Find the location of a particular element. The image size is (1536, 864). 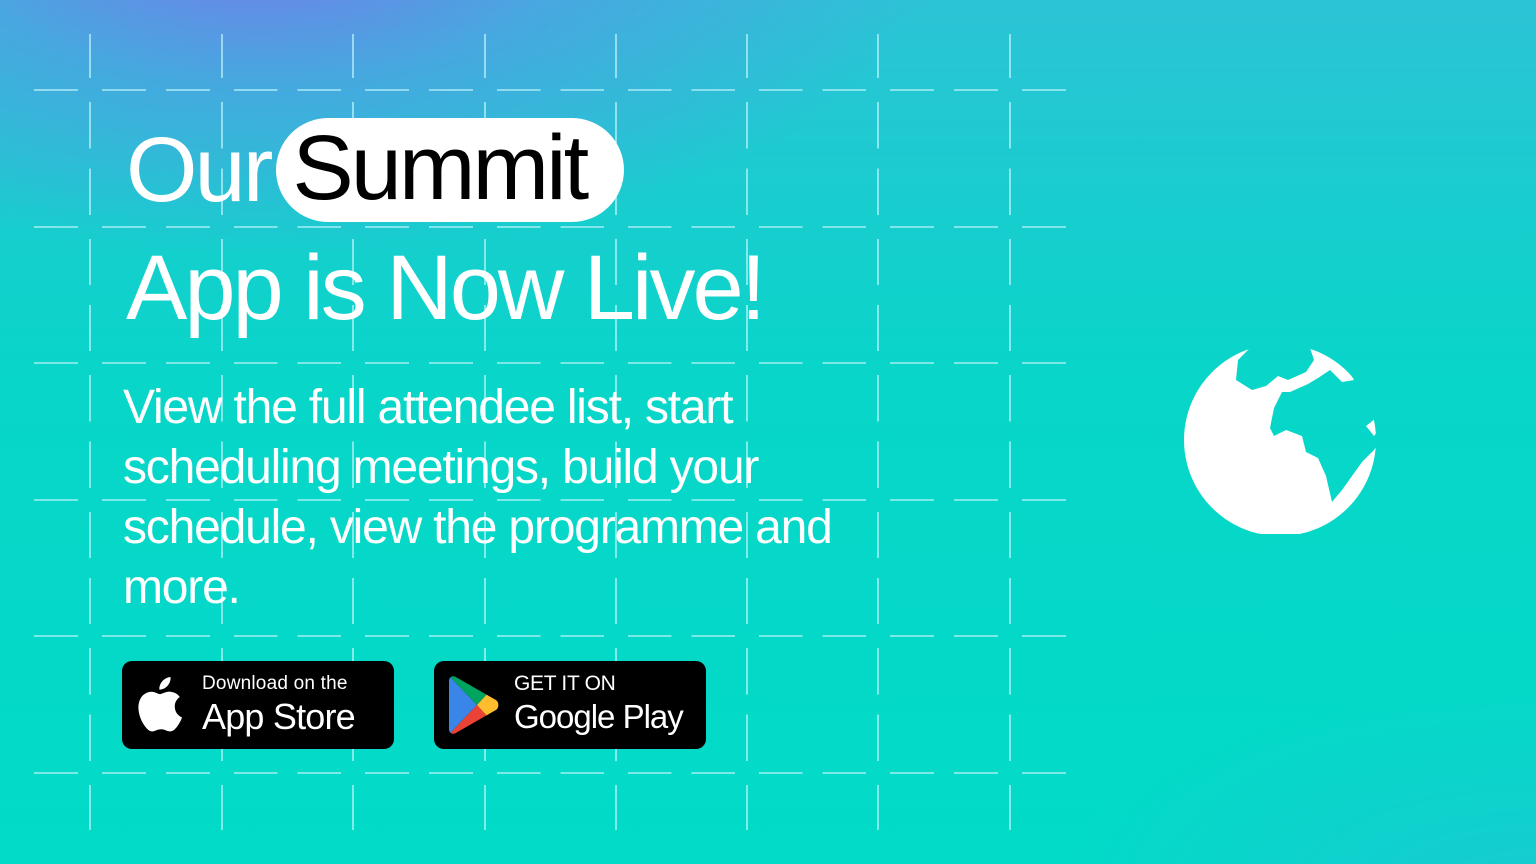

app-store-button: Download on the App Store is located at coordinates (258, 705).